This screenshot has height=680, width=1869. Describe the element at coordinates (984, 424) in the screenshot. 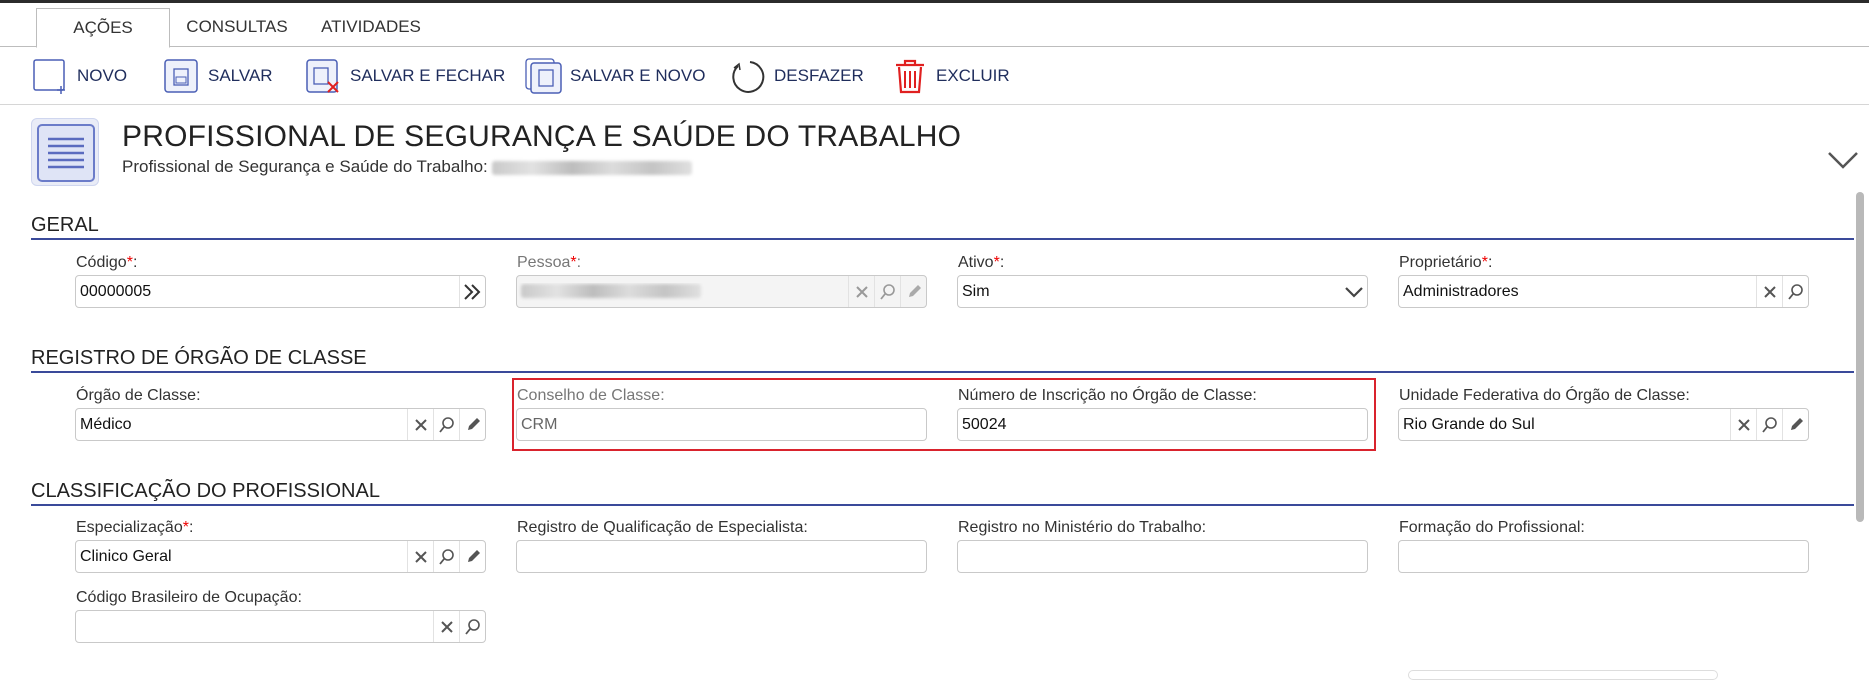

I see `numero-inscricao-value: 50024` at that location.